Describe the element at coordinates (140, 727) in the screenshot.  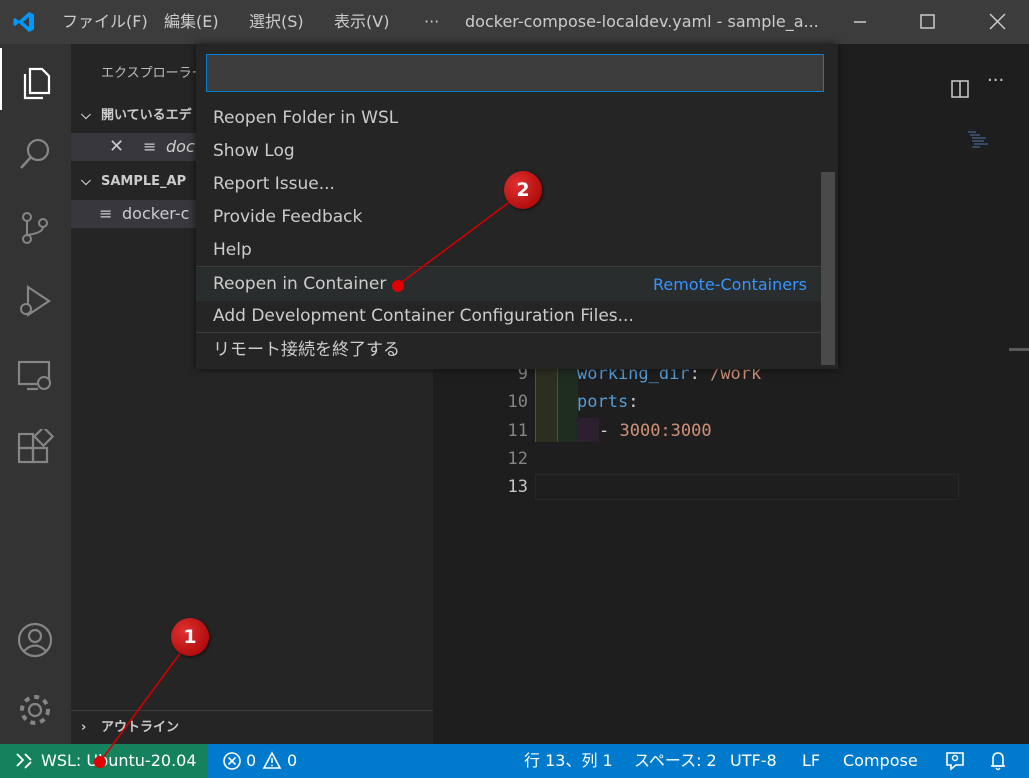
I see `outline-label: アウトライン` at that location.